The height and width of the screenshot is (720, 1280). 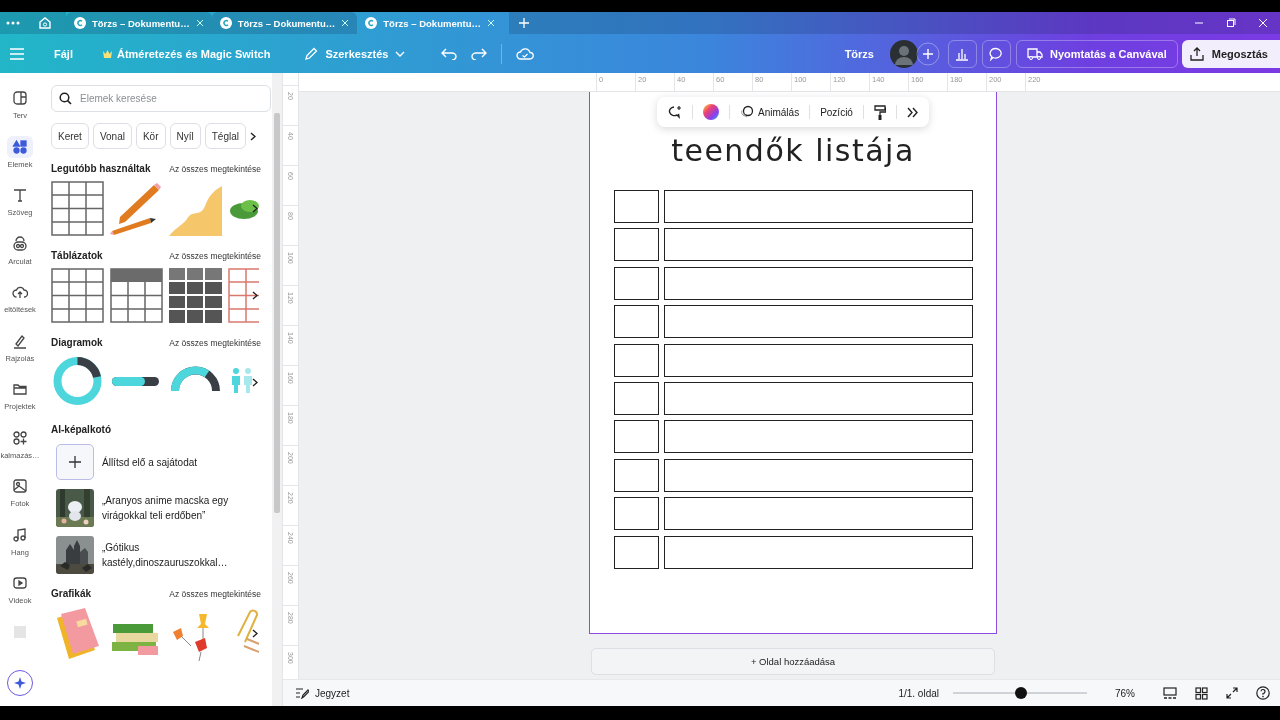 What do you see at coordinates (525, 53) in the screenshot?
I see `cloud-icon` at bounding box center [525, 53].